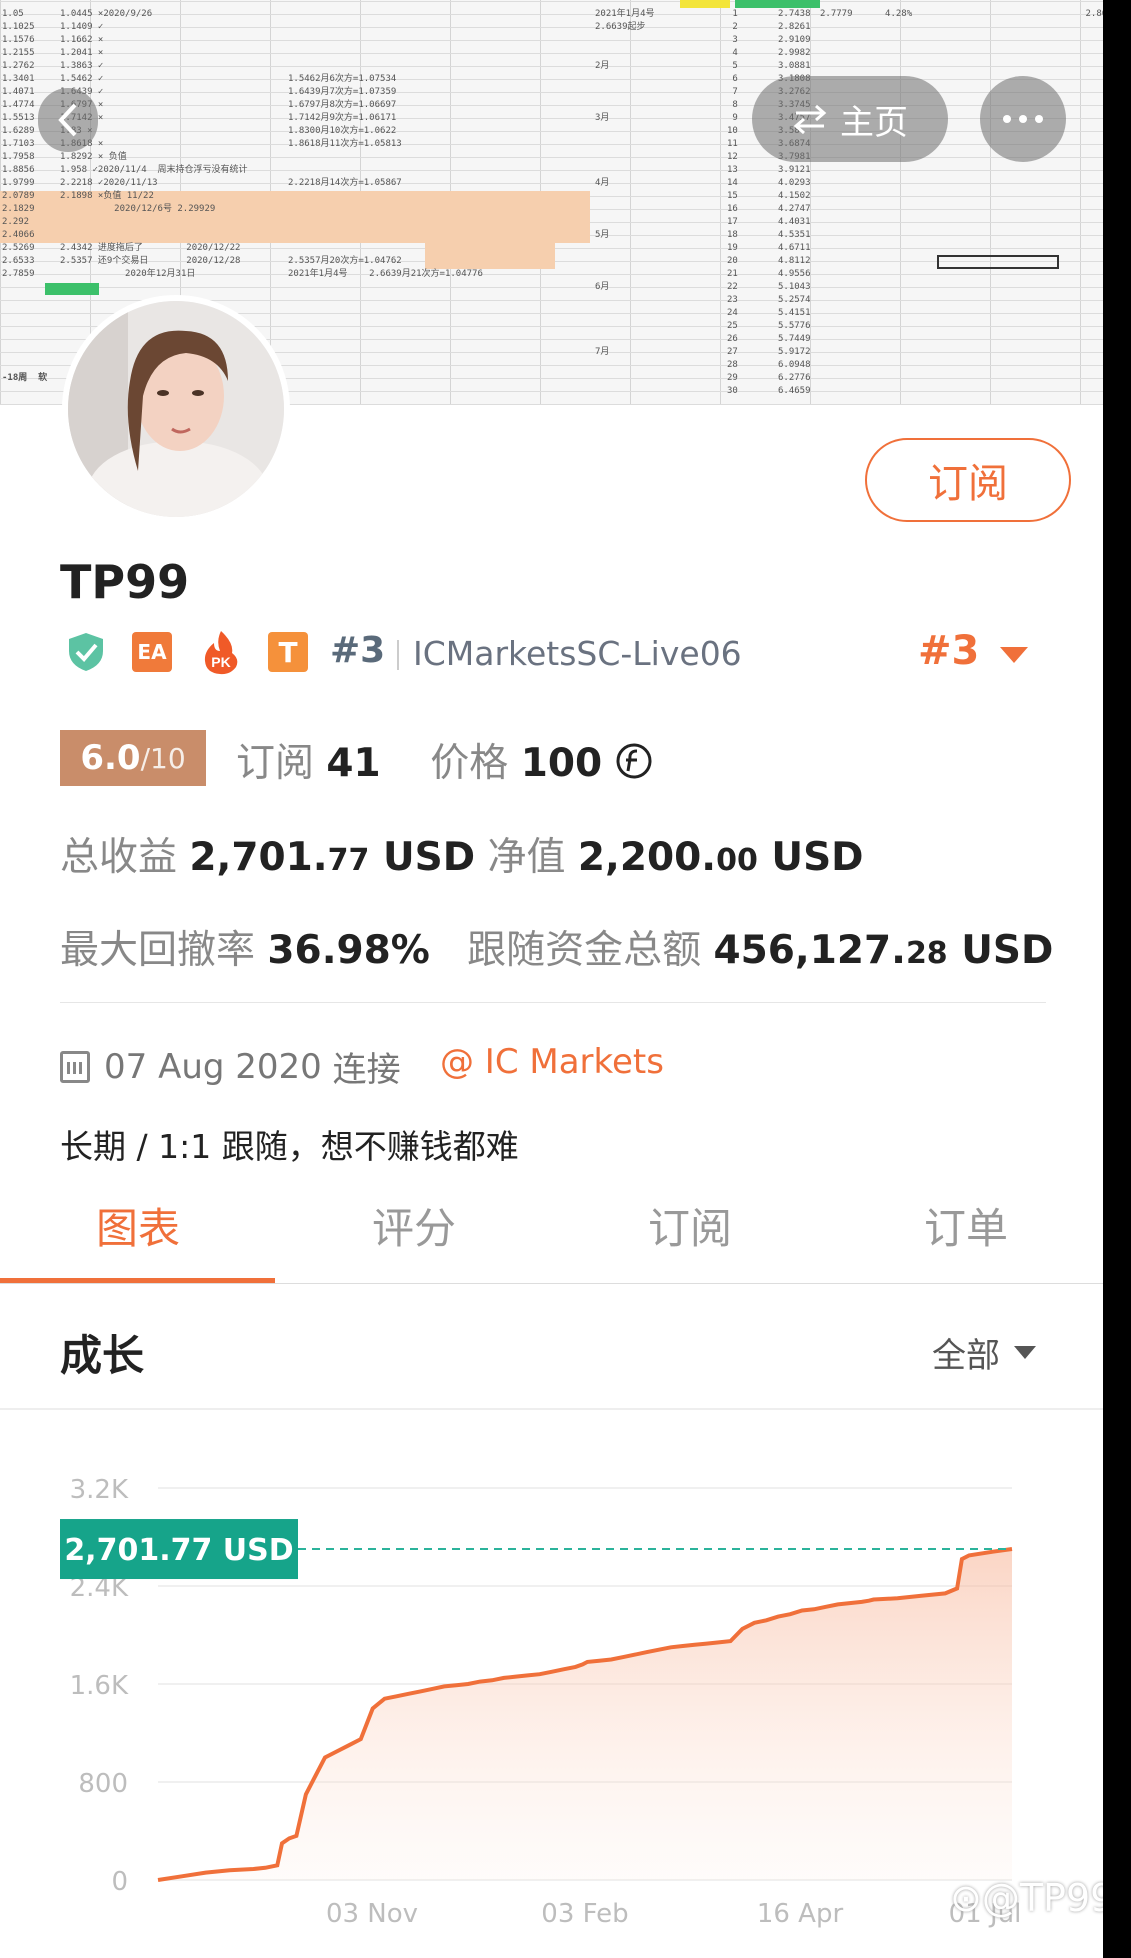  What do you see at coordinates (152, 652) in the screenshot?
I see `ea-badge-icon: EA` at bounding box center [152, 652].